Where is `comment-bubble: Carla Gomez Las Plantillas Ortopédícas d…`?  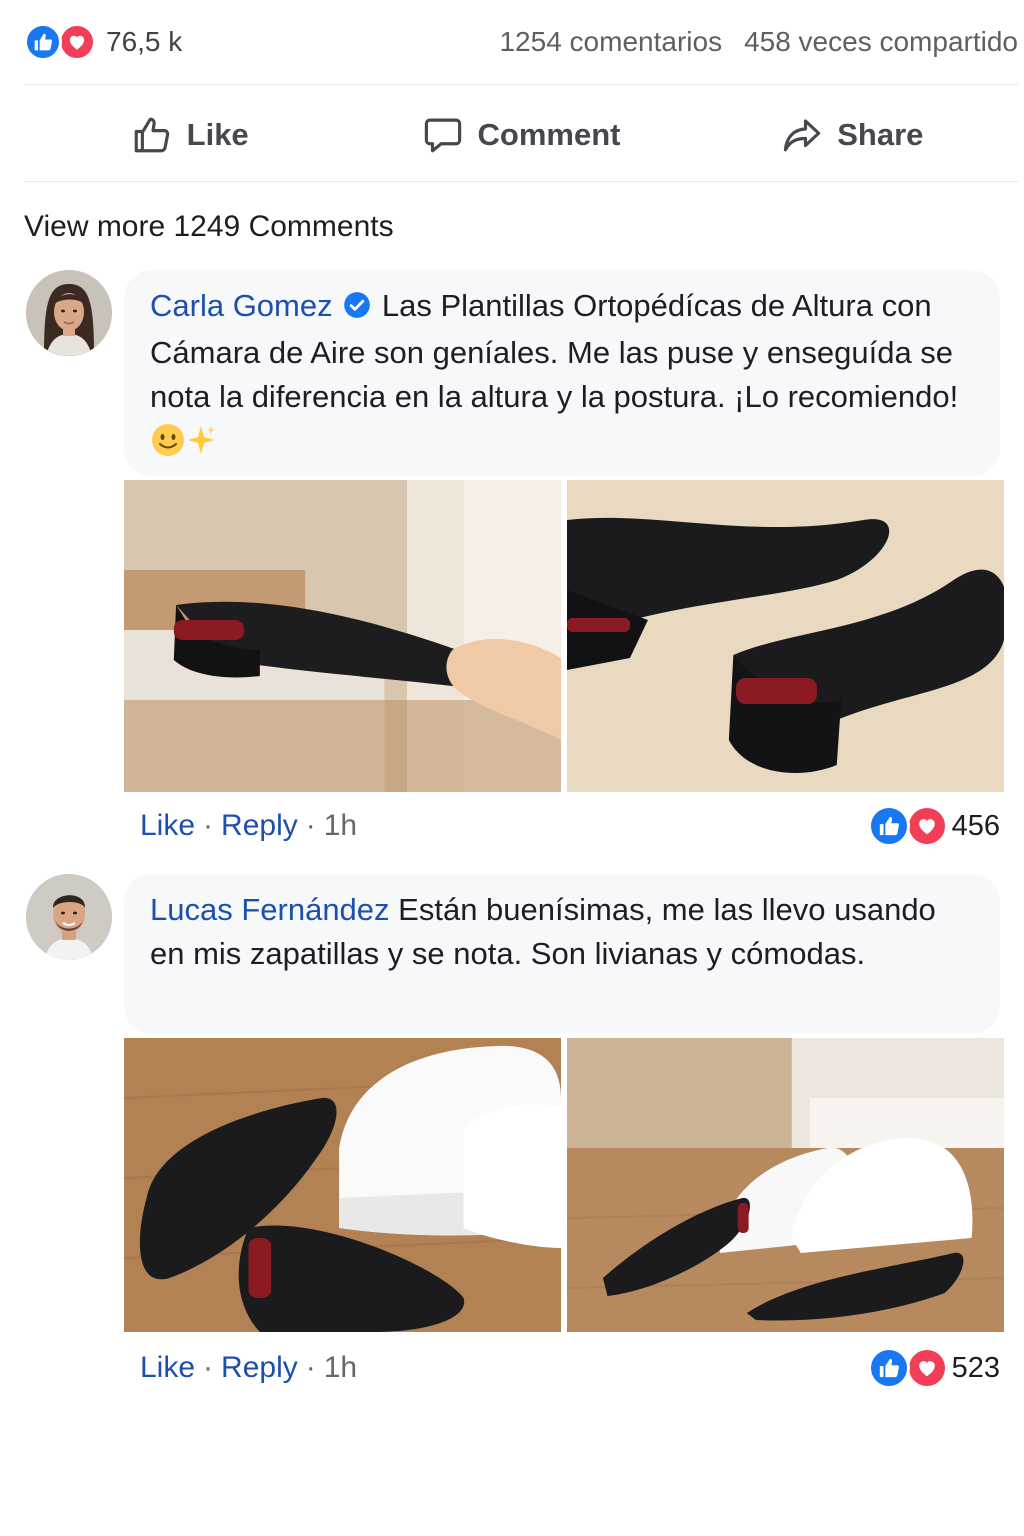 comment-bubble: Carla Gomez Las Plantillas Ortopédícas d… is located at coordinates (562, 373).